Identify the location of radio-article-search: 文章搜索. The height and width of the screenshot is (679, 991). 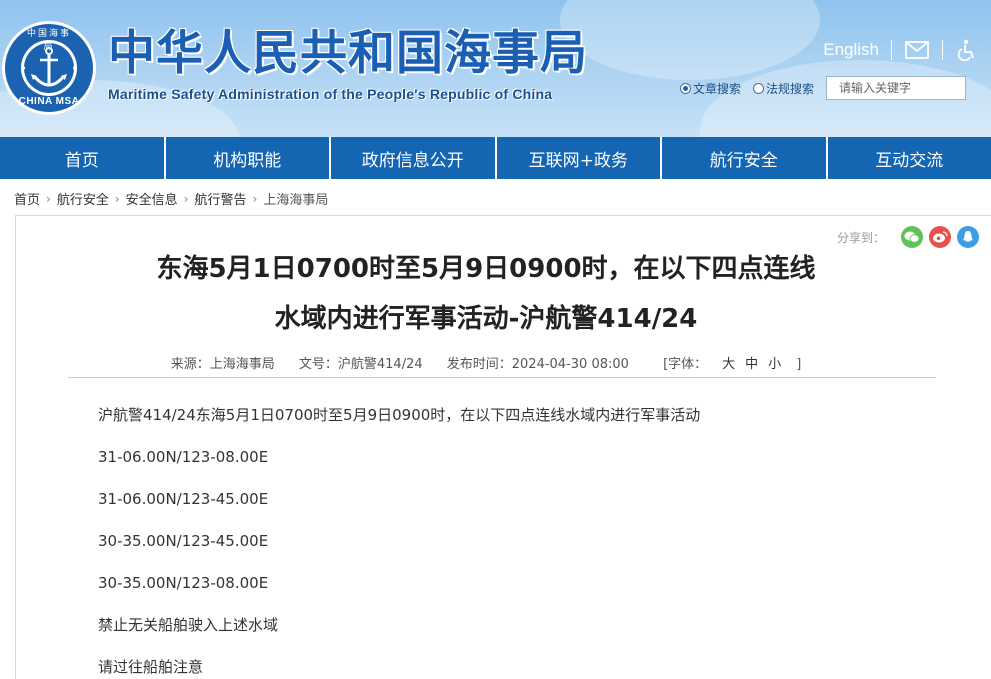
(710, 88).